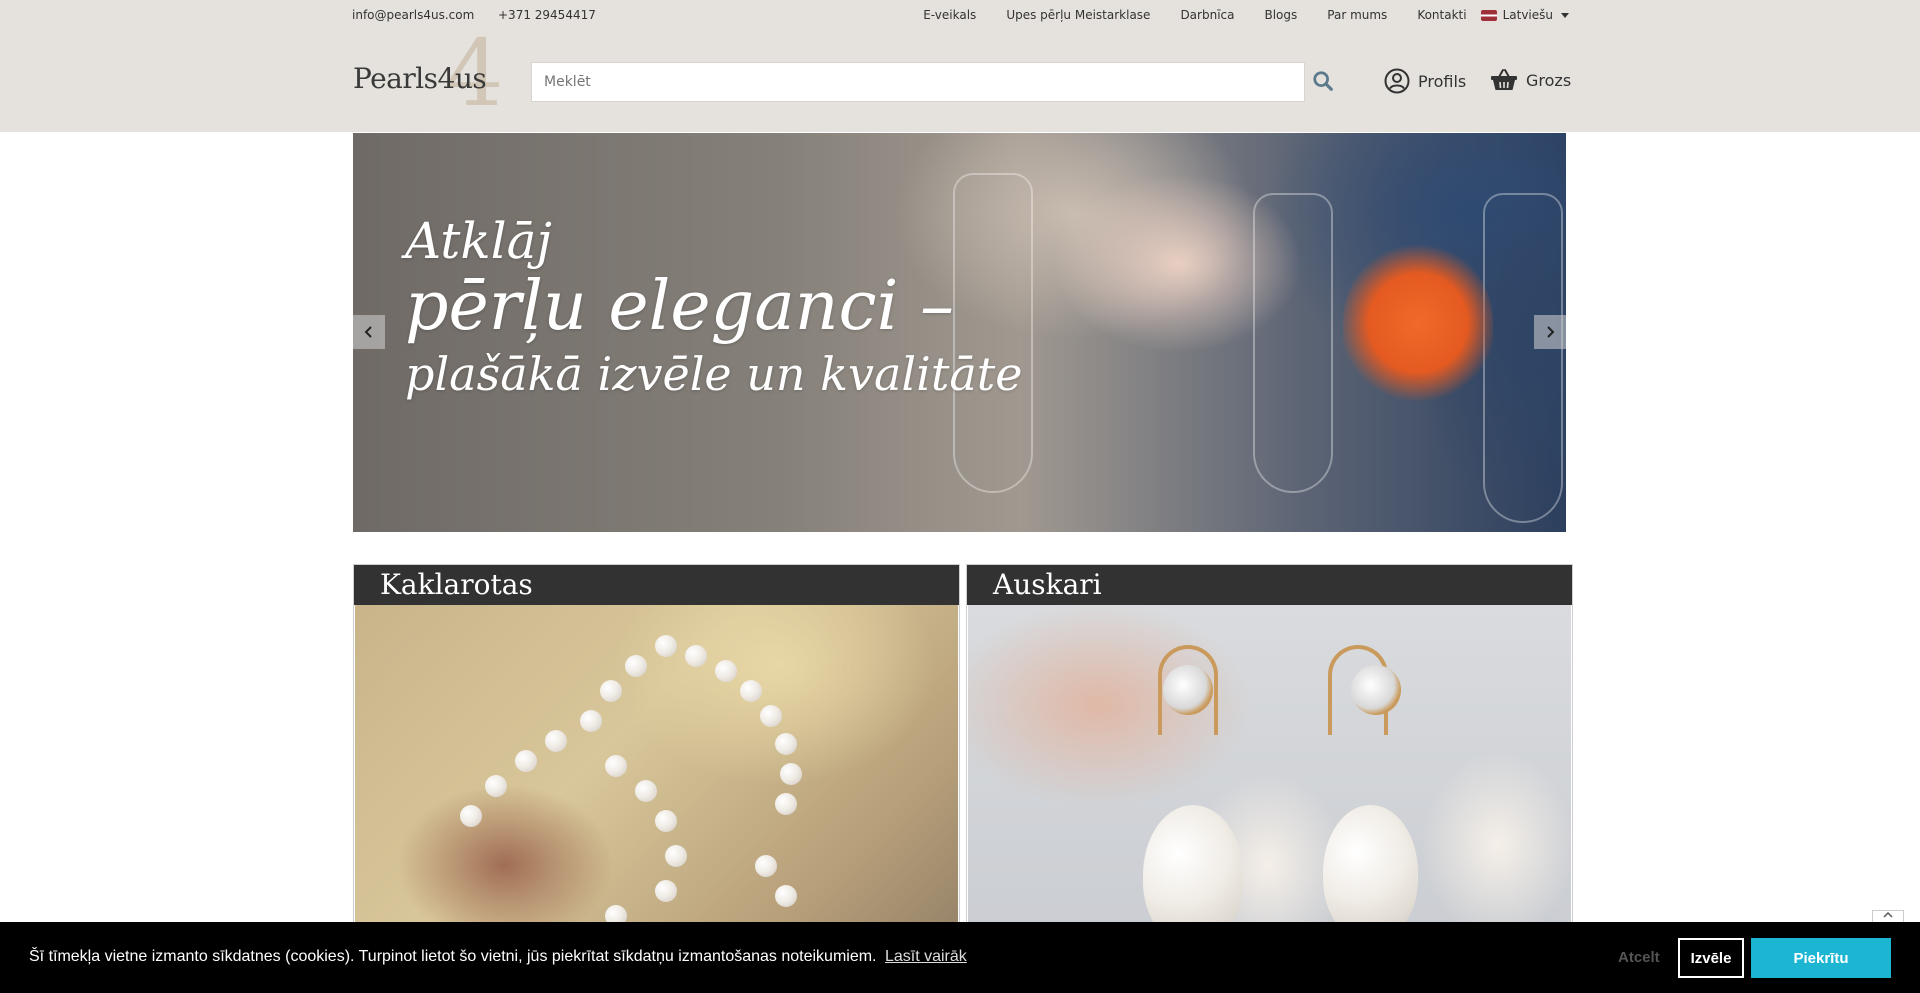  I want to click on nav-item-par-mums: Par mums, so click(1357, 15).